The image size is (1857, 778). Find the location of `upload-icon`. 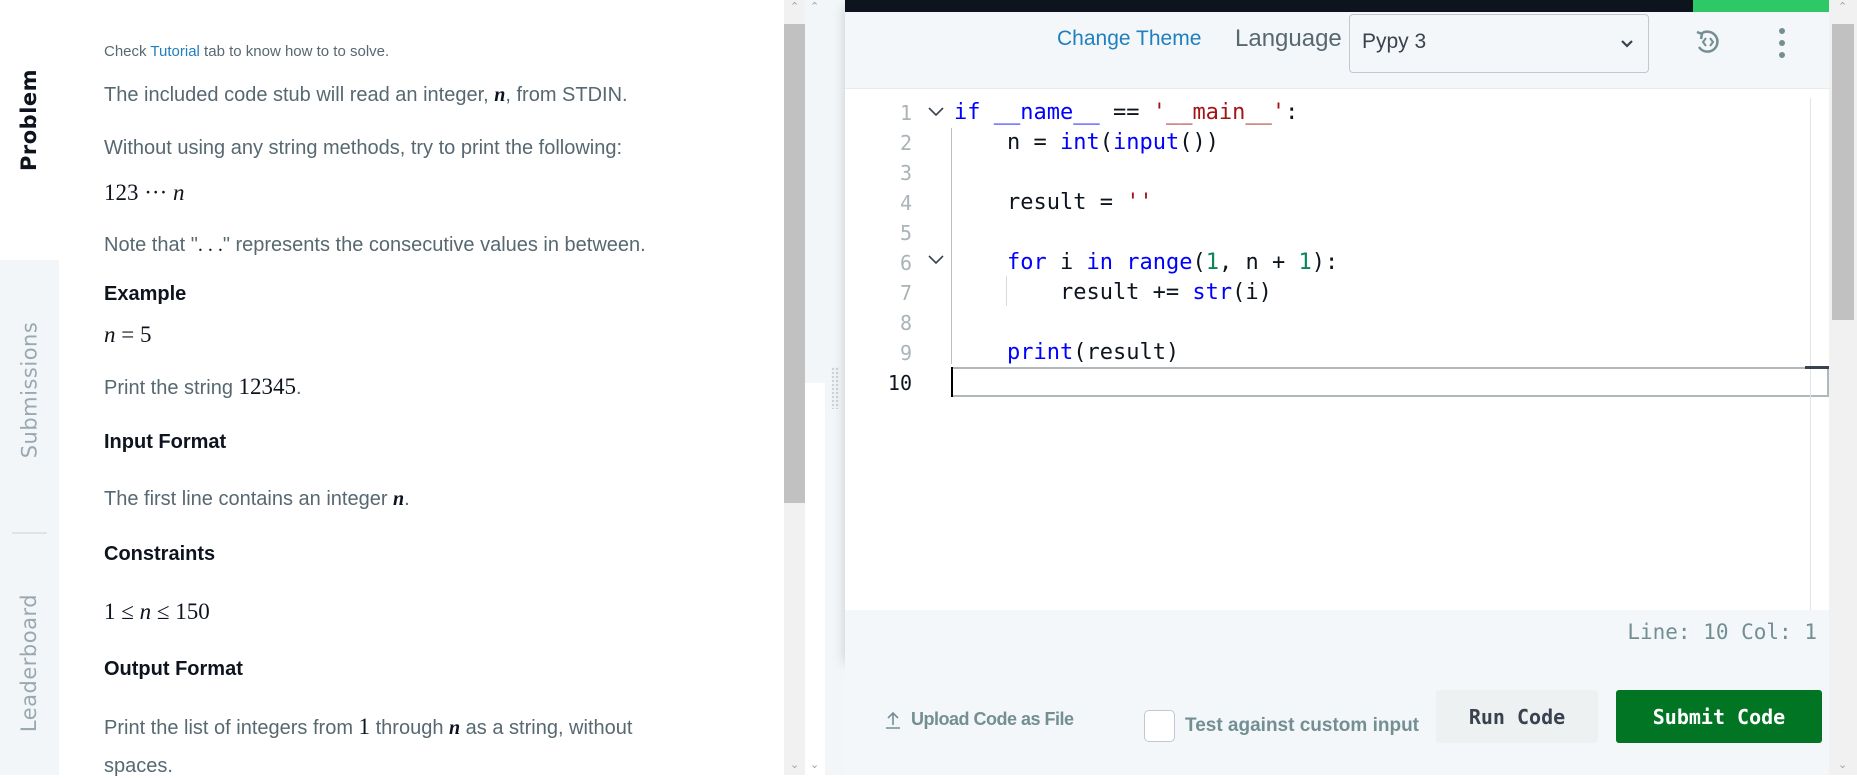

upload-icon is located at coordinates (893, 720).